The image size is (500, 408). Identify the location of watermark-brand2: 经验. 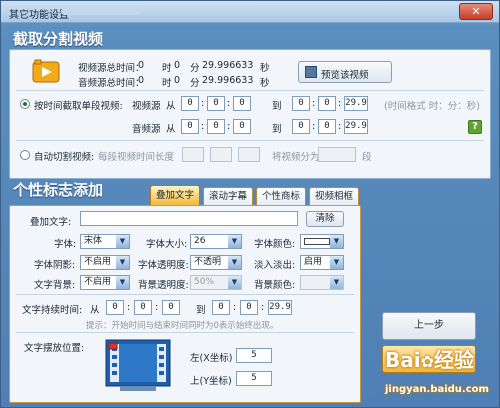
(454, 360).